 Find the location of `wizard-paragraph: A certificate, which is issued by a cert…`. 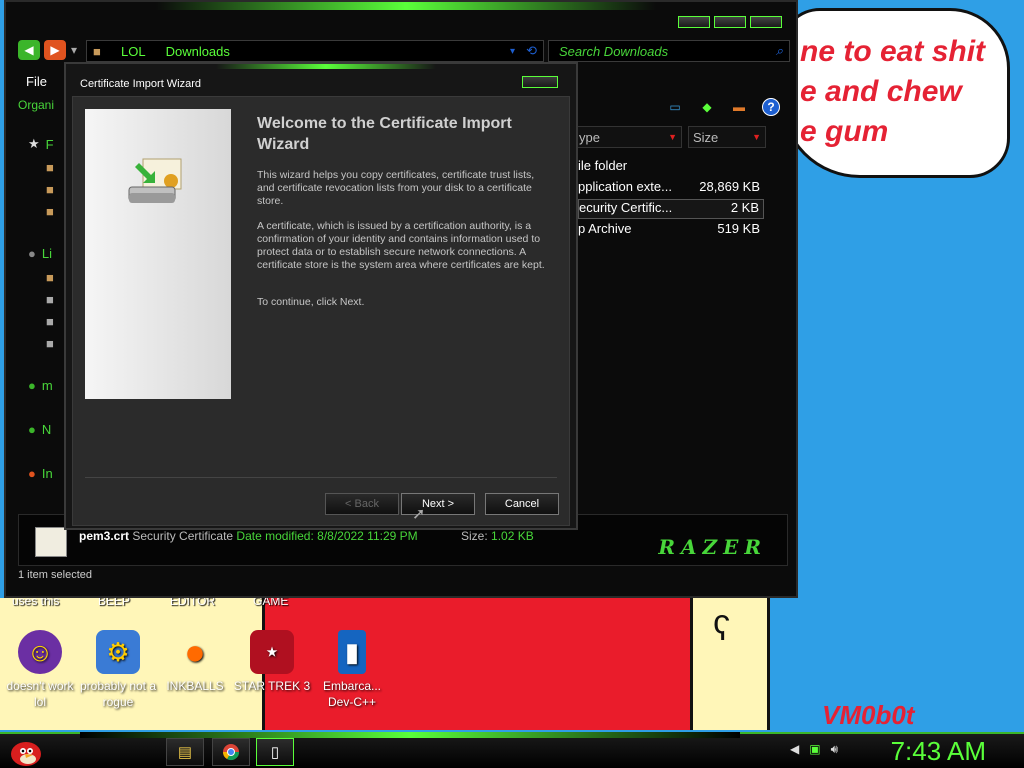

wizard-paragraph: A certificate, which is issued by a cert… is located at coordinates (401, 245).